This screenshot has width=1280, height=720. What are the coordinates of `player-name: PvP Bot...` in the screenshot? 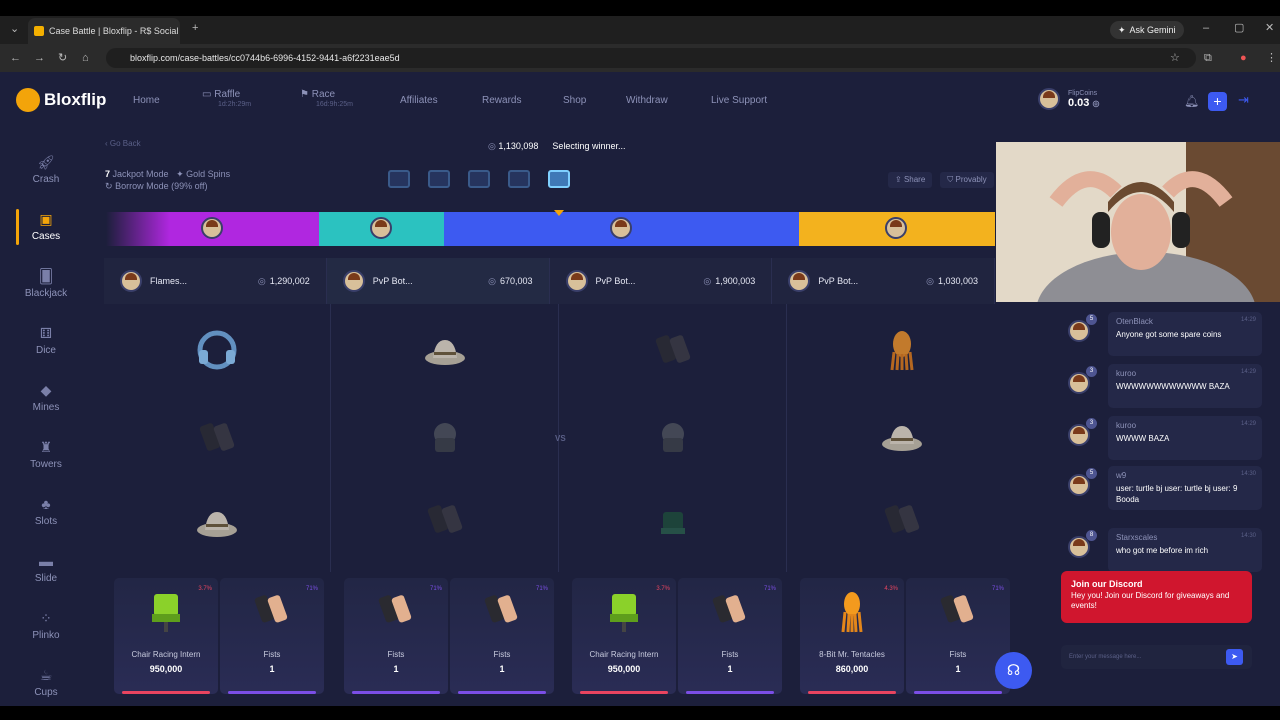 It's located at (838, 281).